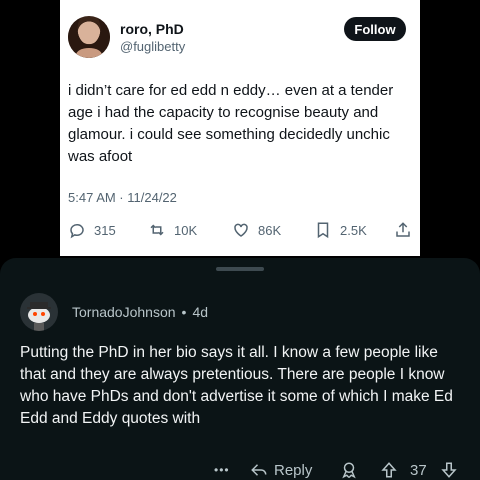 This screenshot has height=480, width=480. What do you see at coordinates (157, 230) in the screenshot?
I see `retweet-icon` at bounding box center [157, 230].